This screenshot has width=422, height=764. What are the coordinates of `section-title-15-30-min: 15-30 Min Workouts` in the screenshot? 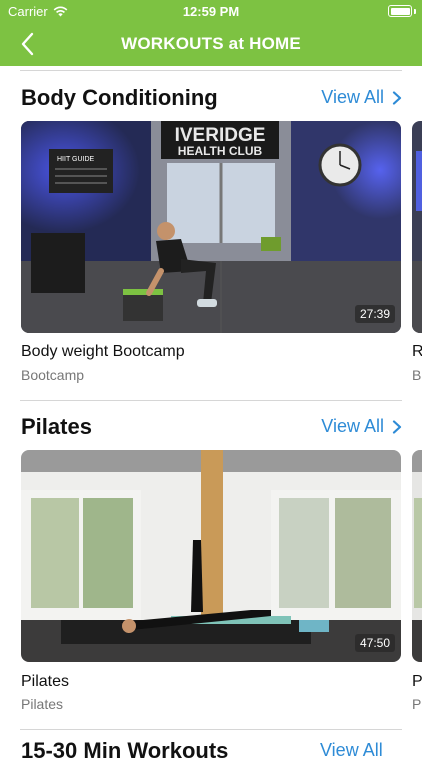 It's located at (125, 750).